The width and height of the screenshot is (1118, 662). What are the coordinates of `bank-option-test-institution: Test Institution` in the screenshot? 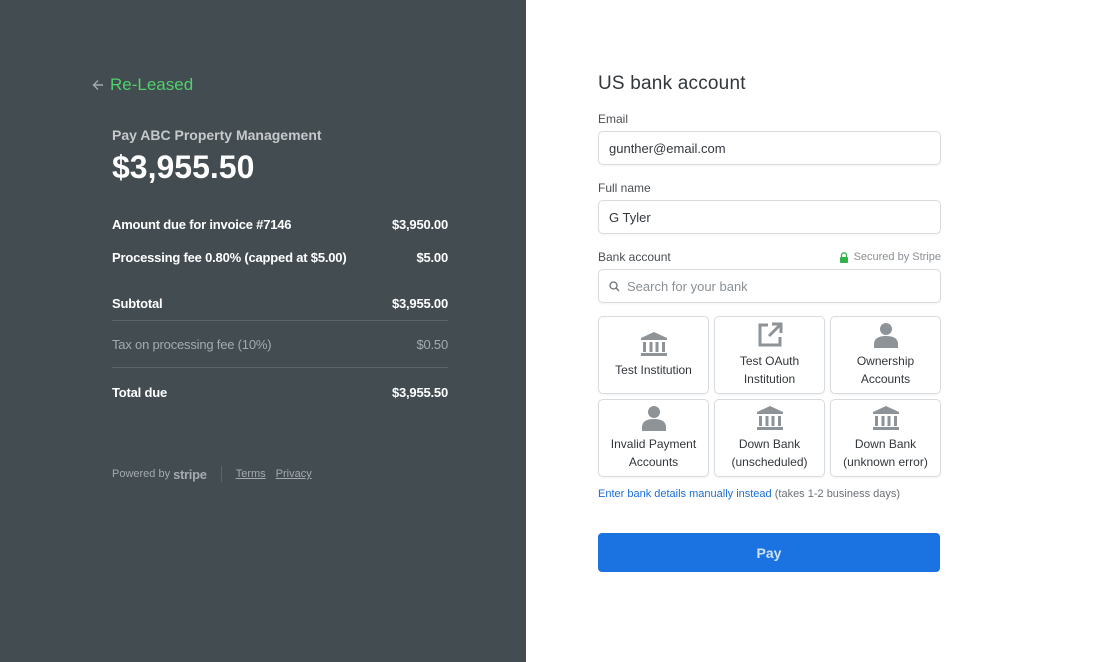 It's located at (653, 355).